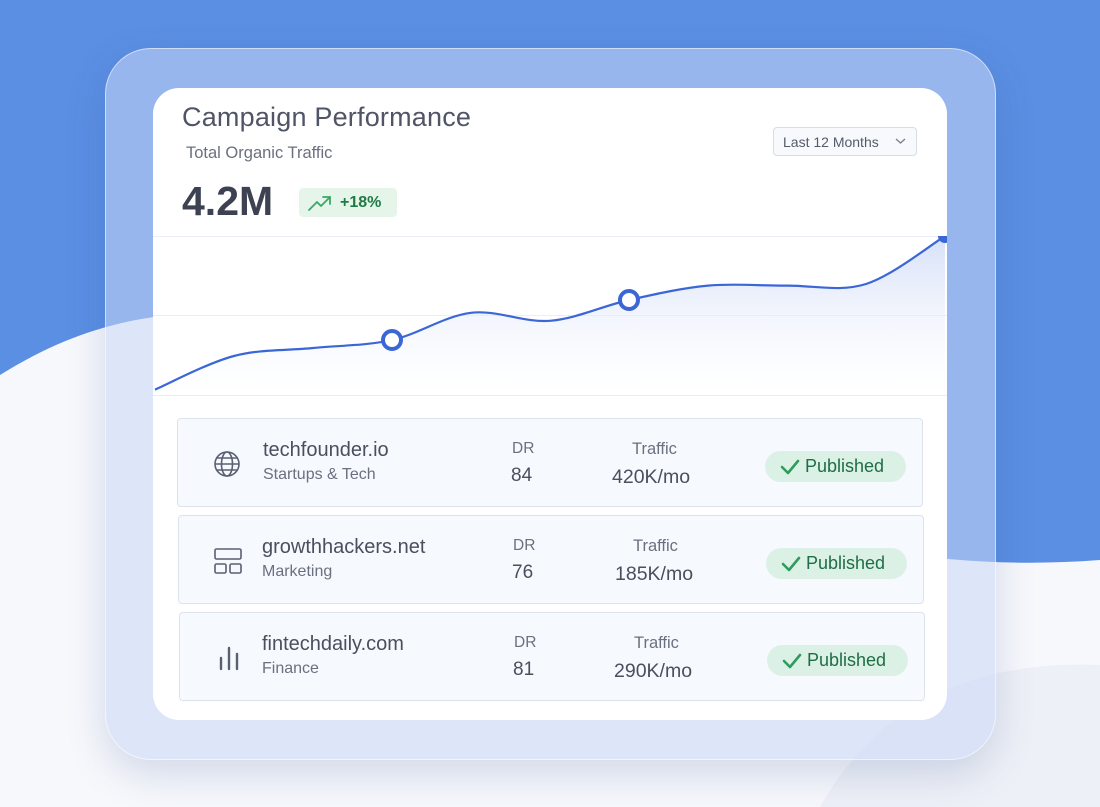  I want to click on card-title: Campaign Performance, so click(327, 117).